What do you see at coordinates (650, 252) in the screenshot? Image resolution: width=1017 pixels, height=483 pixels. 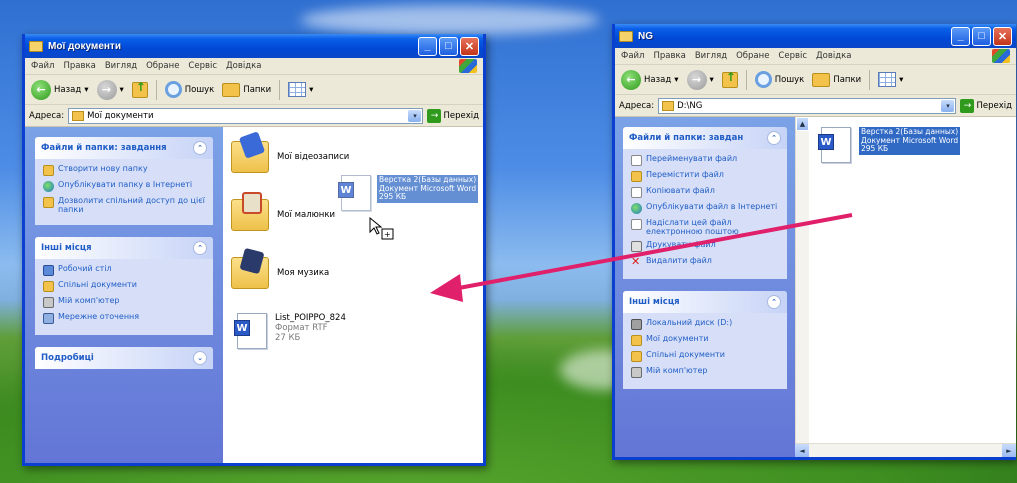 I see `arrow-shaft` at bounding box center [650, 252].